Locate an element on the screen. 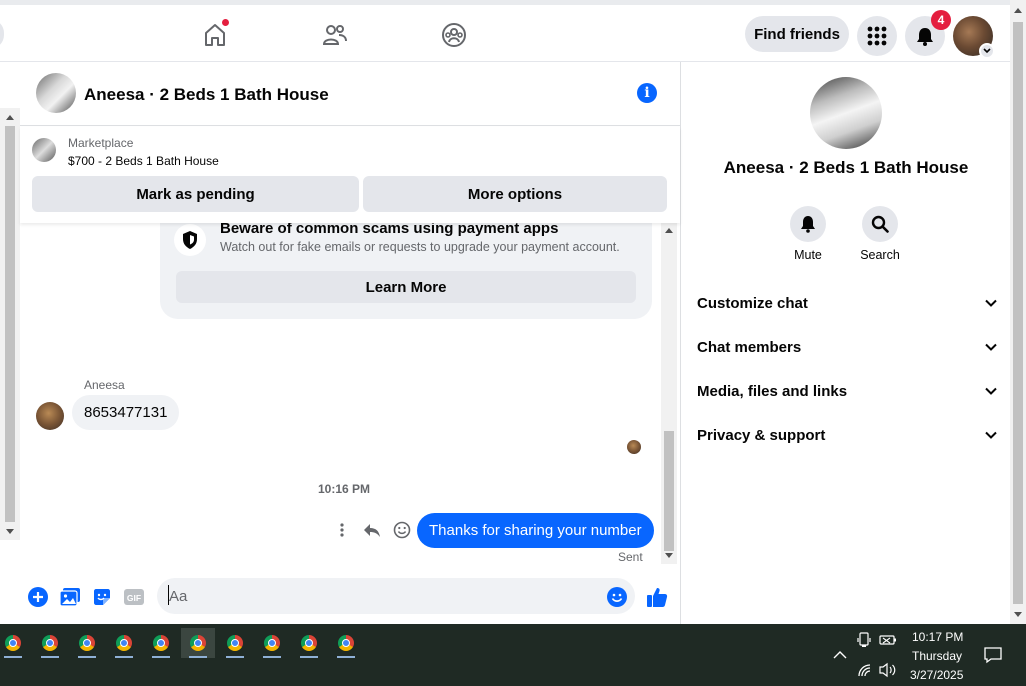  react-icon is located at coordinates (402, 530).